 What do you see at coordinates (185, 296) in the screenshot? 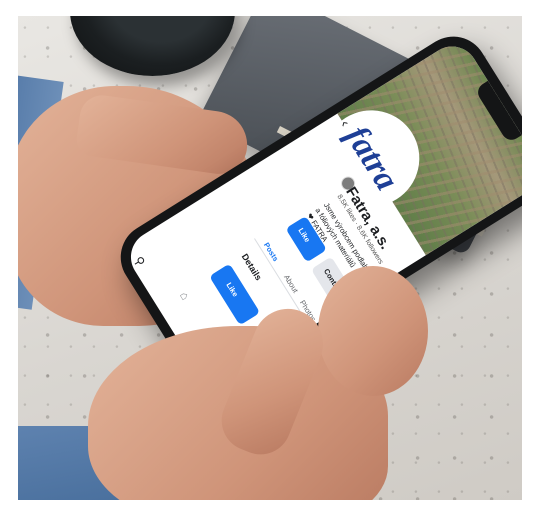
I see `home-icon: ⌂` at bounding box center [185, 296].